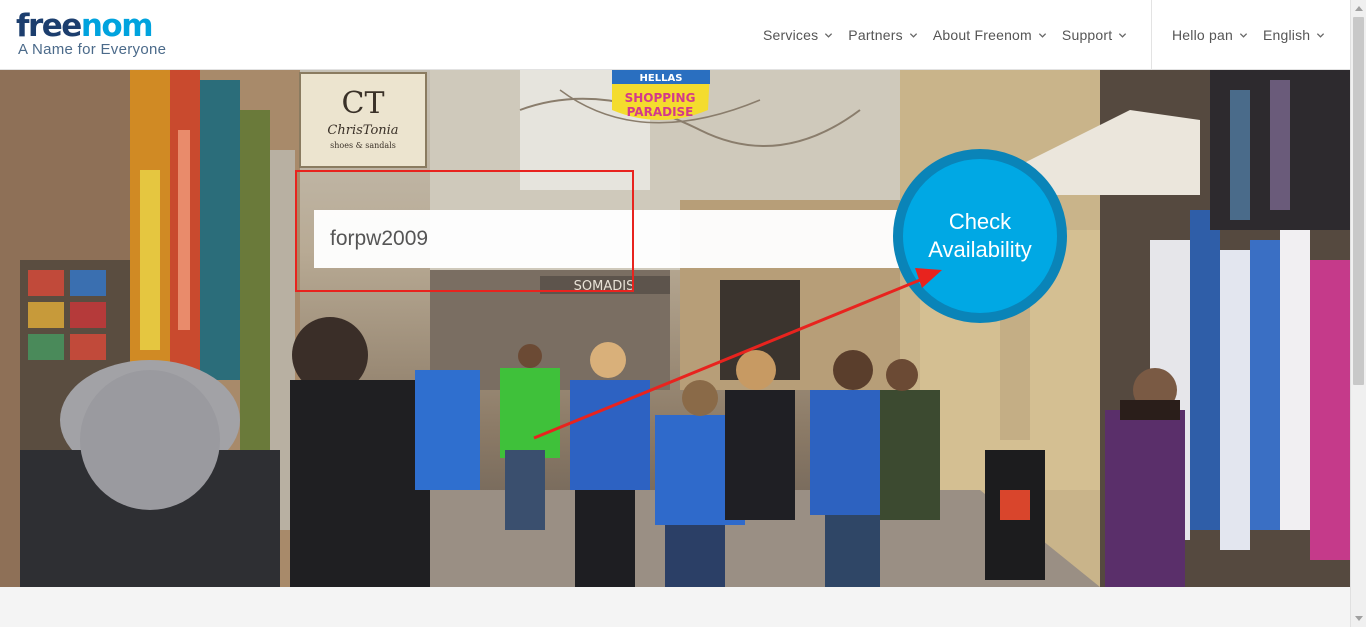 This screenshot has width=1366, height=627. What do you see at coordinates (85, 26) in the screenshot?
I see `logo-wordmark: freenom` at bounding box center [85, 26].